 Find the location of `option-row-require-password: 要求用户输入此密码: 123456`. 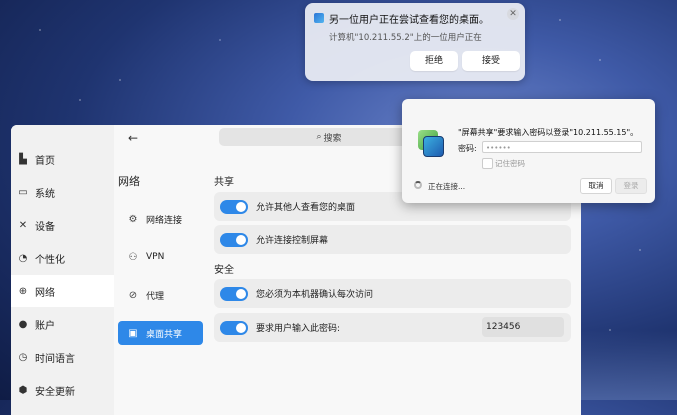

option-row-require-password: 要求用户输入此密码: 123456 is located at coordinates (392, 327).